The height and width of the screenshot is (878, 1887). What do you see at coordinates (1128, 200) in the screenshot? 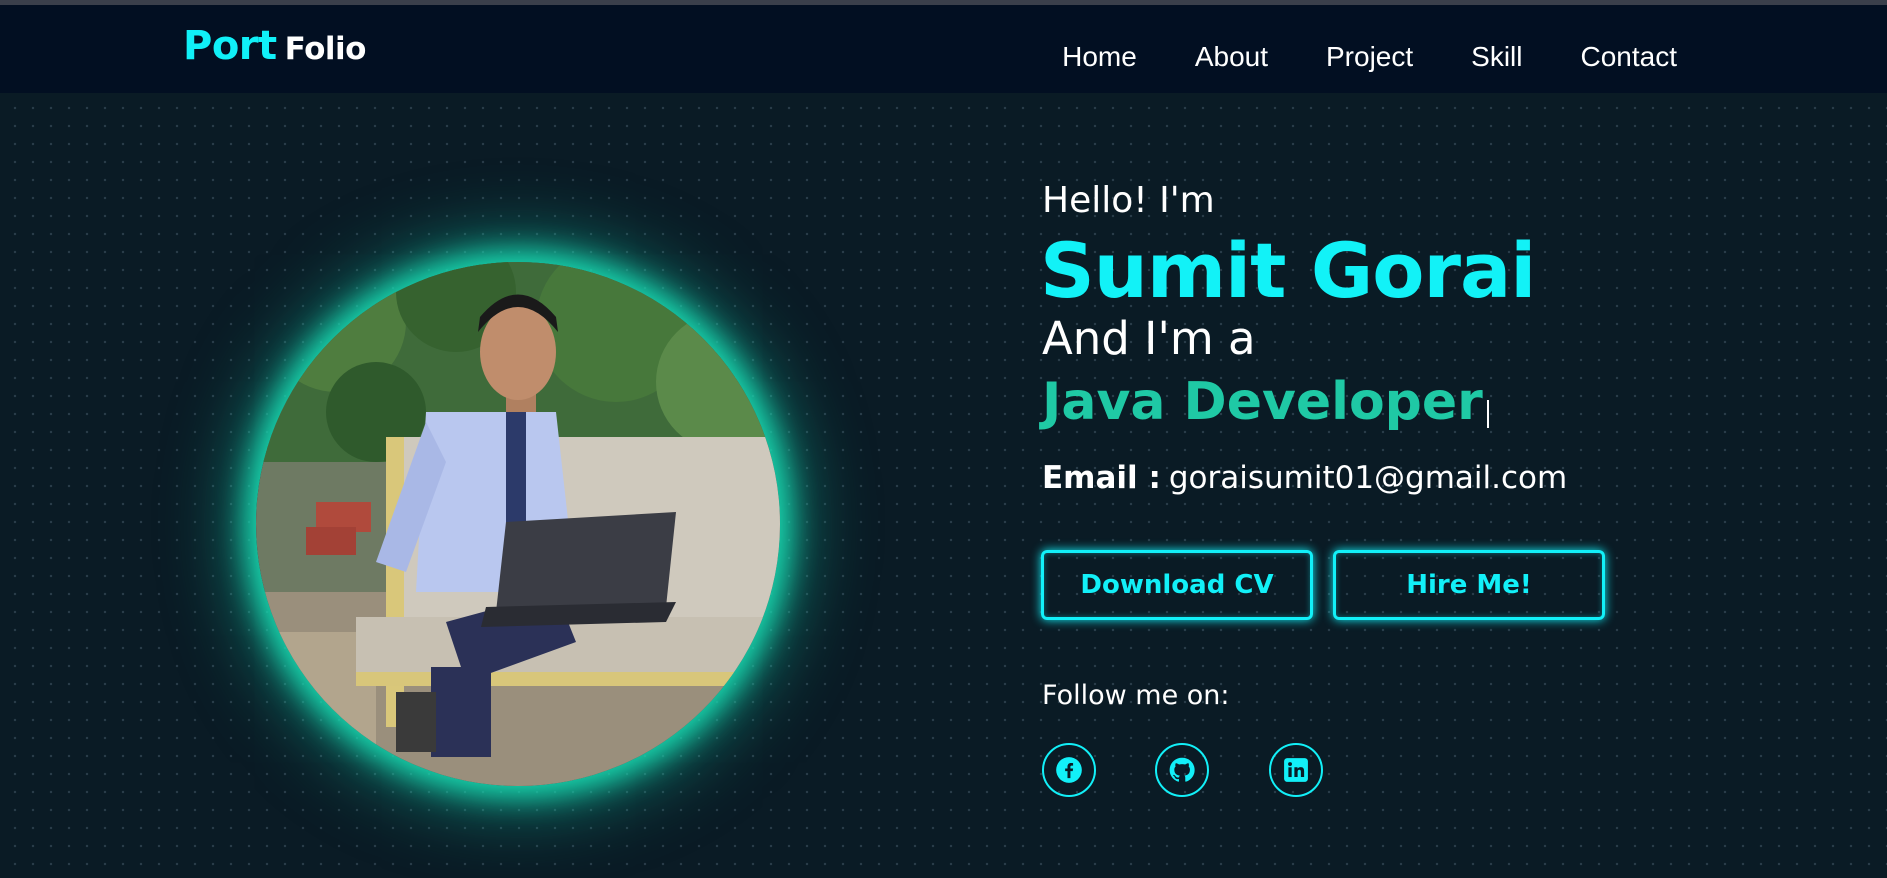
I see `greeting: Hello! I'm` at bounding box center [1128, 200].